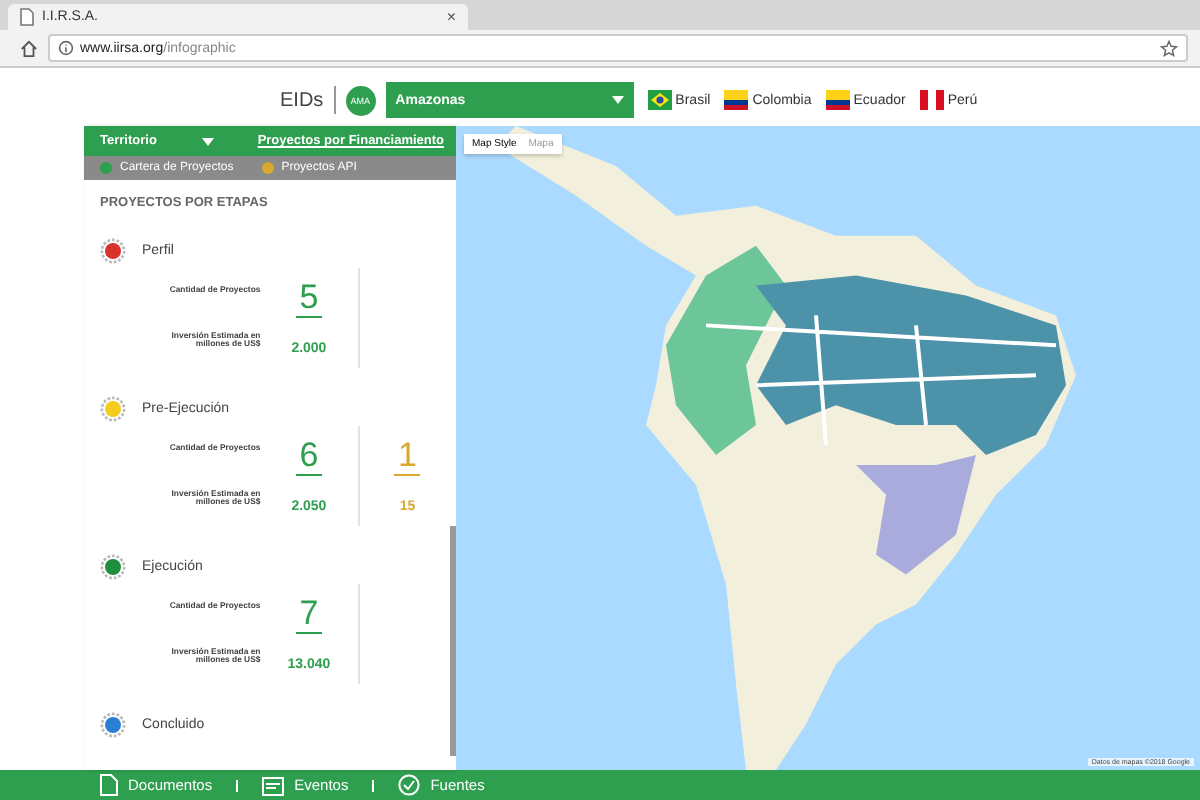 Image resolution: width=1200 pixels, height=800 pixels. I want to click on project-count: 7, so click(309, 615).